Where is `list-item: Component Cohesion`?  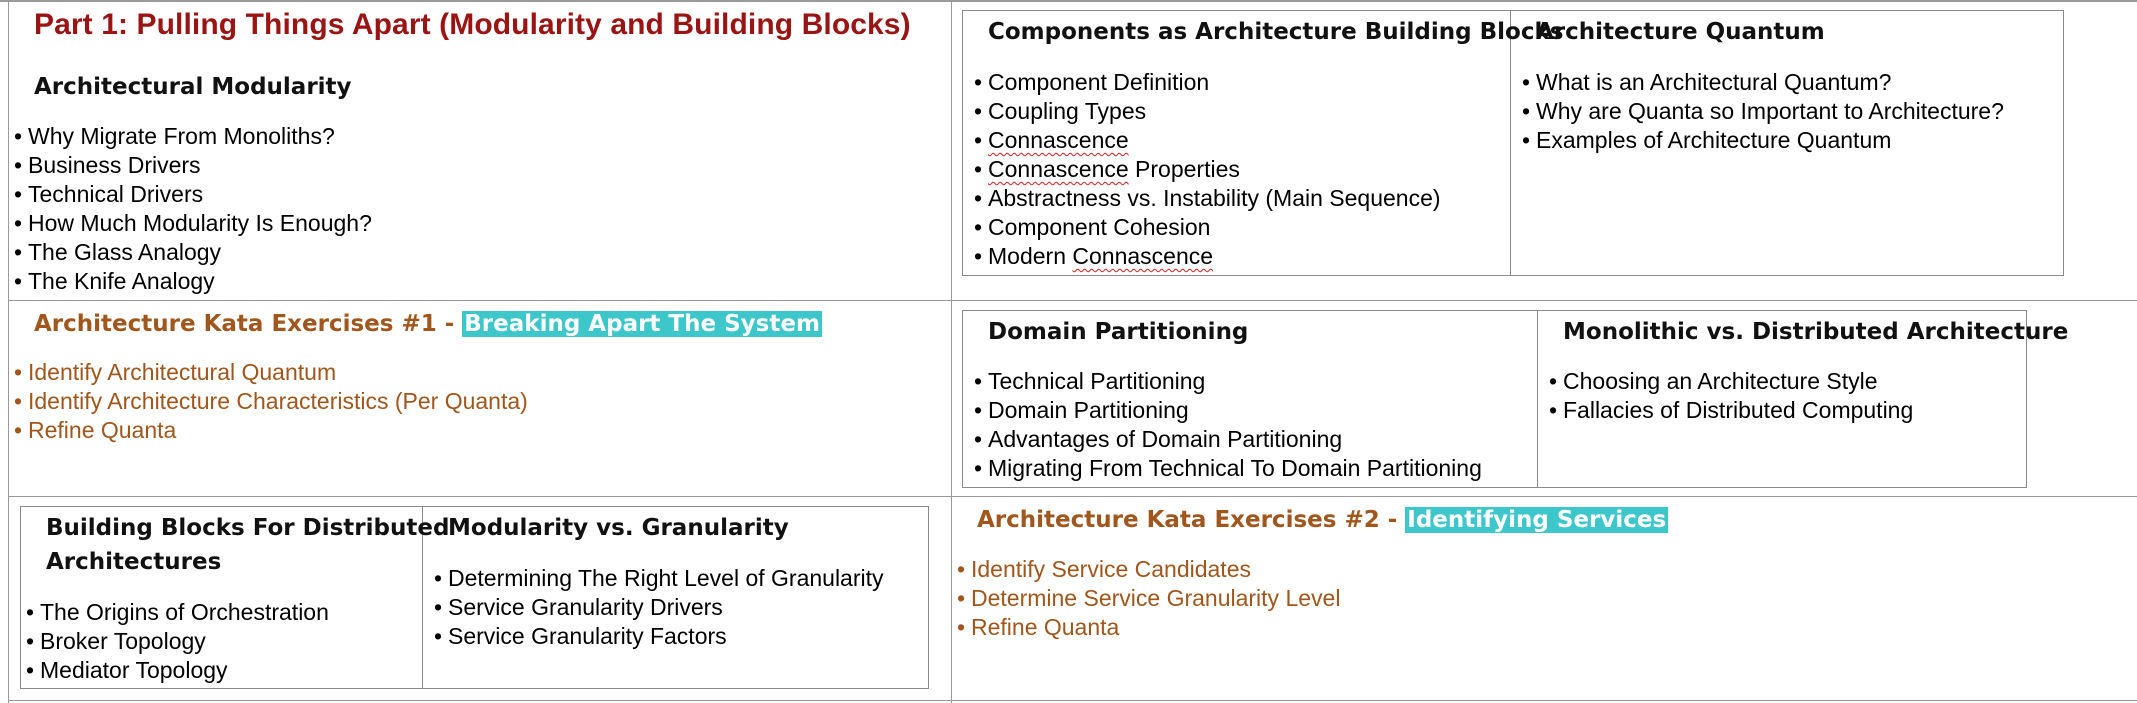 list-item: Component Cohesion is located at coordinates (1207, 227).